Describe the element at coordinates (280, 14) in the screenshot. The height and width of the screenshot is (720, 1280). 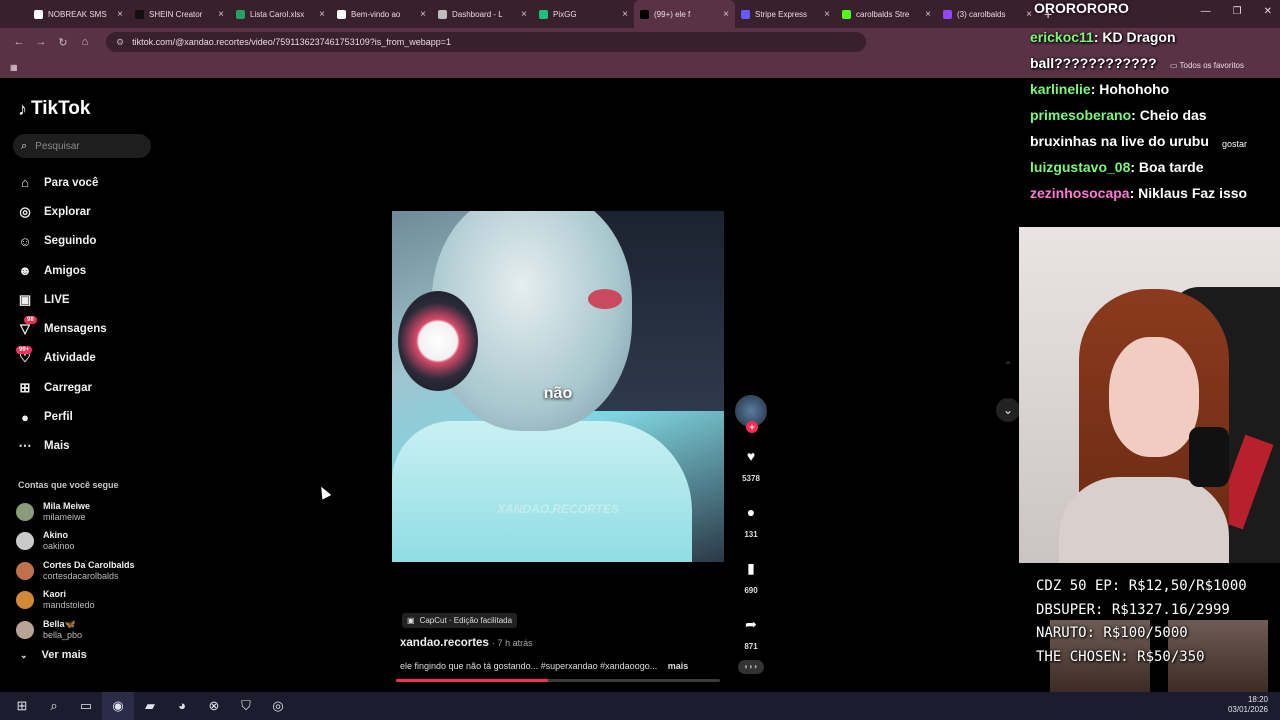
I see `browser-tab: Lista Carol.xlsx ×` at that location.